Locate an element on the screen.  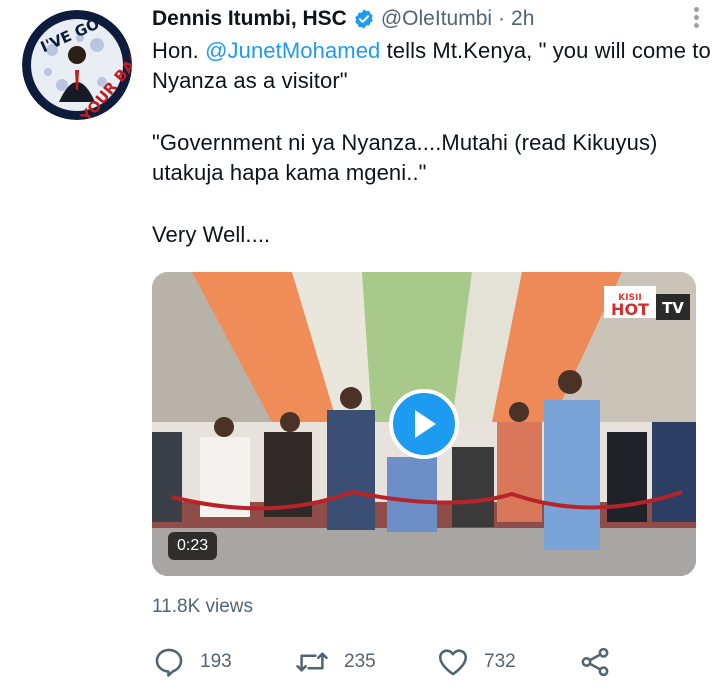
play-button is located at coordinates (424, 424).